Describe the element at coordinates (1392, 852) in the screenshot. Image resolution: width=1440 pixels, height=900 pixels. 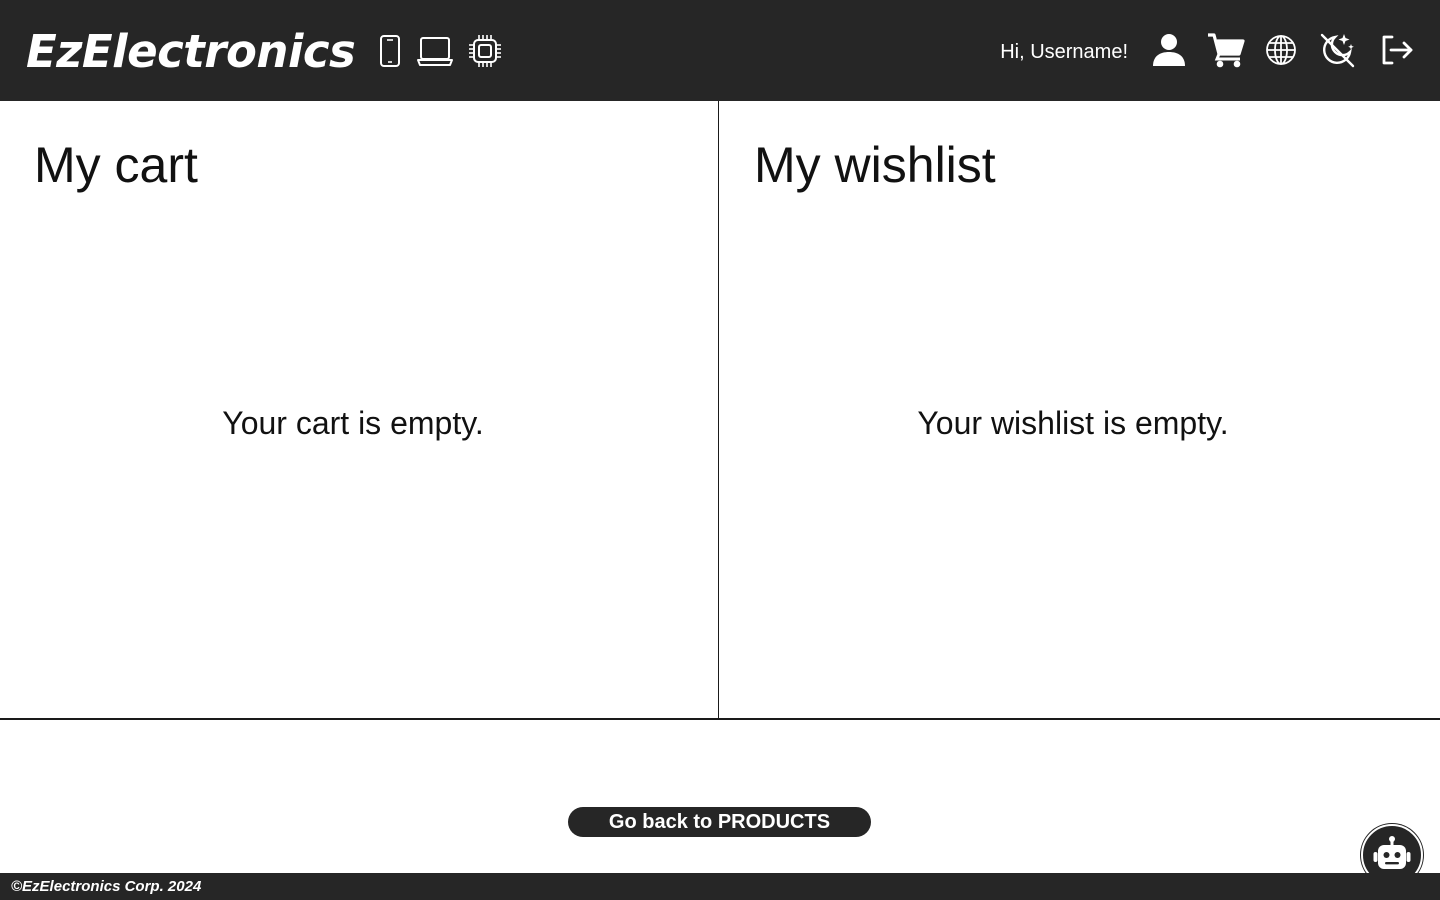
I see `robot-icon` at that location.